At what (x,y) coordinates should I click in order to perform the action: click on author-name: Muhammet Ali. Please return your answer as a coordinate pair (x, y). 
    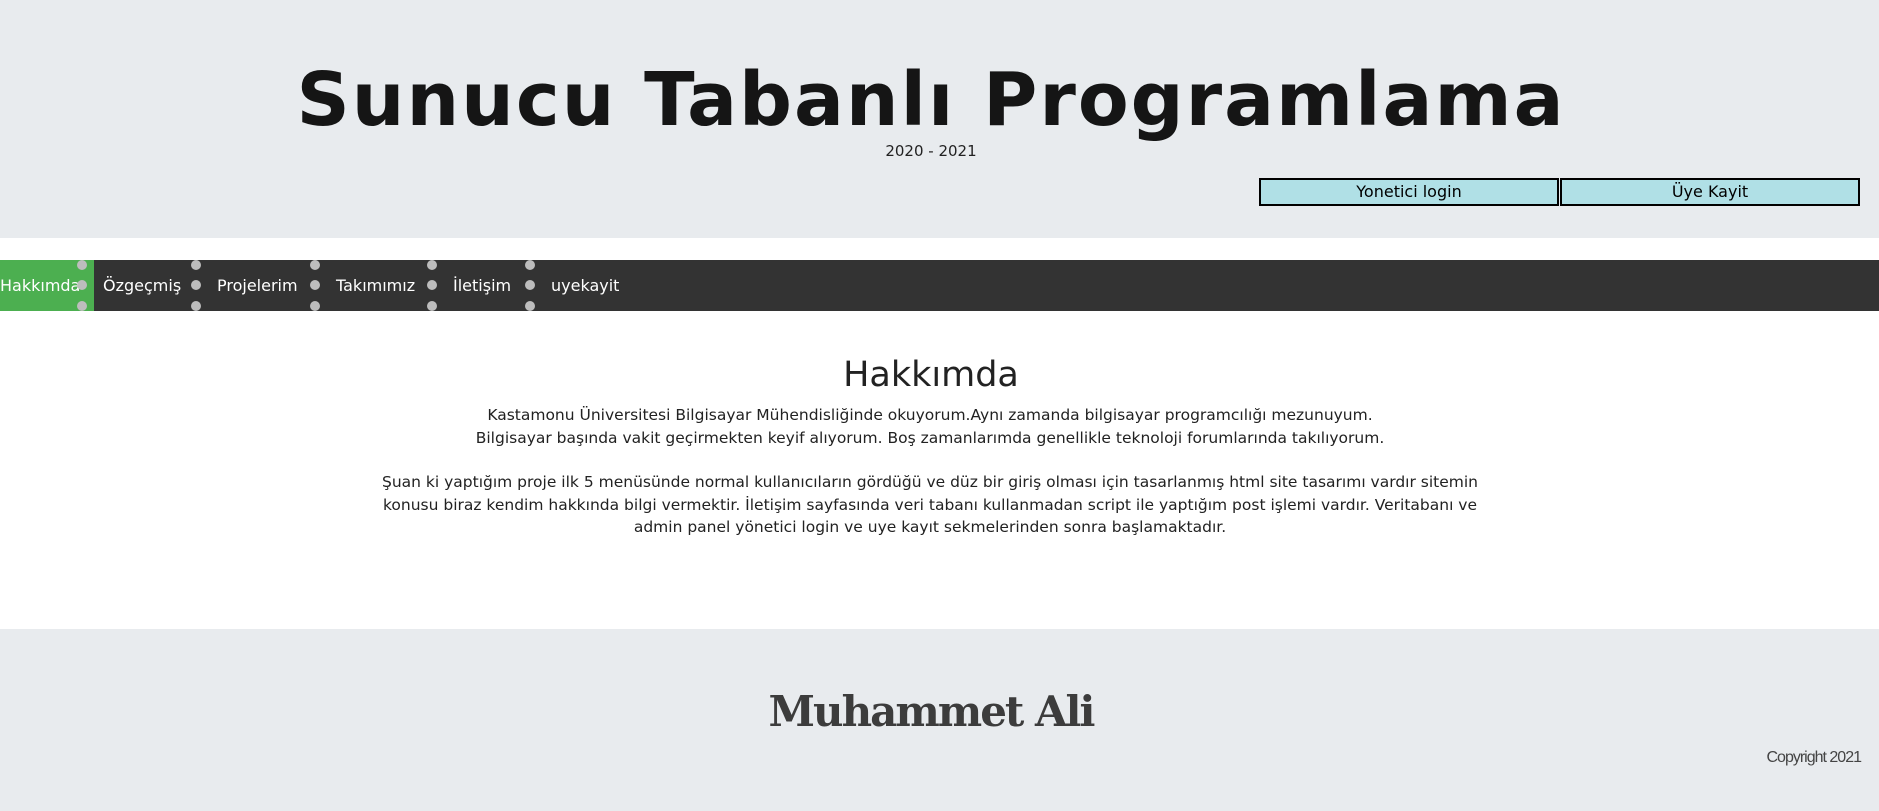
    Looking at the image, I should click on (932, 711).